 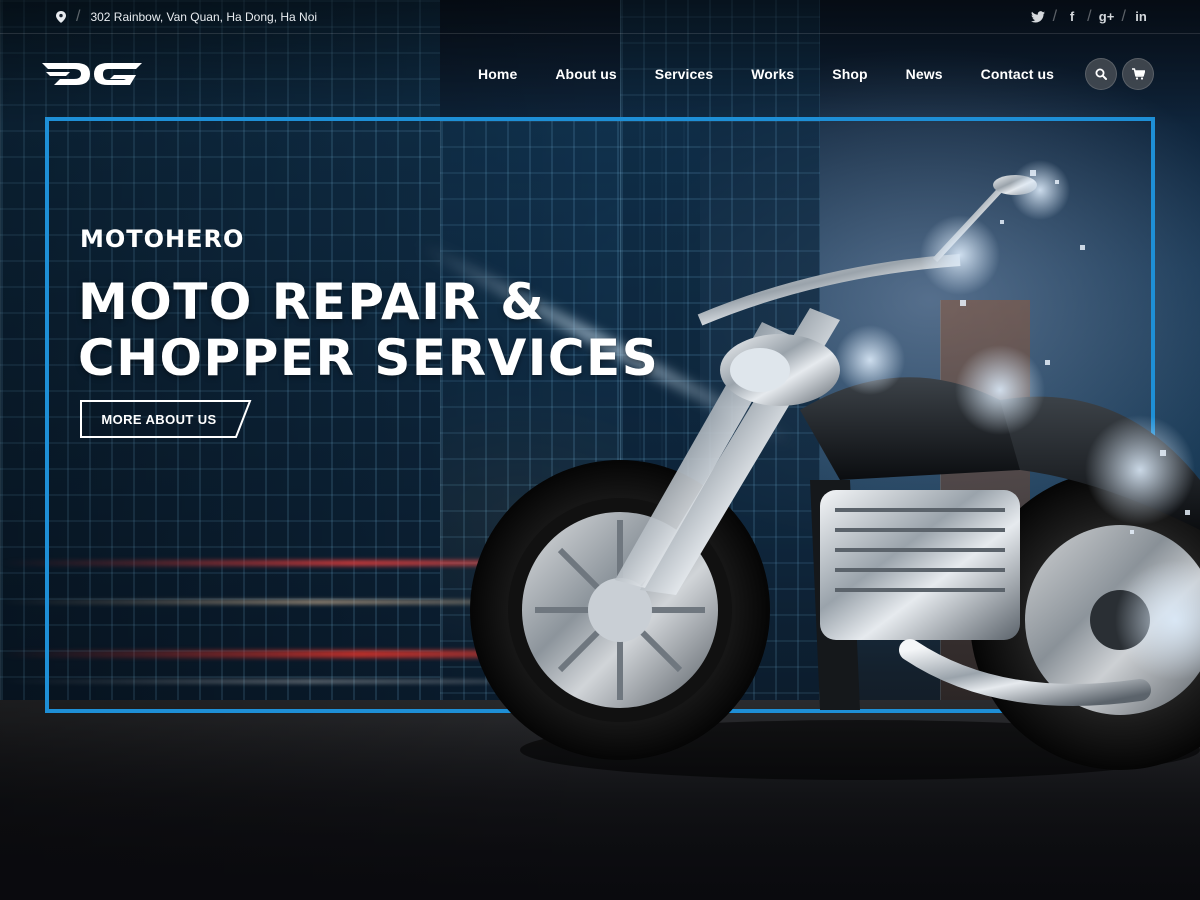 I want to click on hero-eyebrow: MOTOHERO, so click(x=162, y=239).